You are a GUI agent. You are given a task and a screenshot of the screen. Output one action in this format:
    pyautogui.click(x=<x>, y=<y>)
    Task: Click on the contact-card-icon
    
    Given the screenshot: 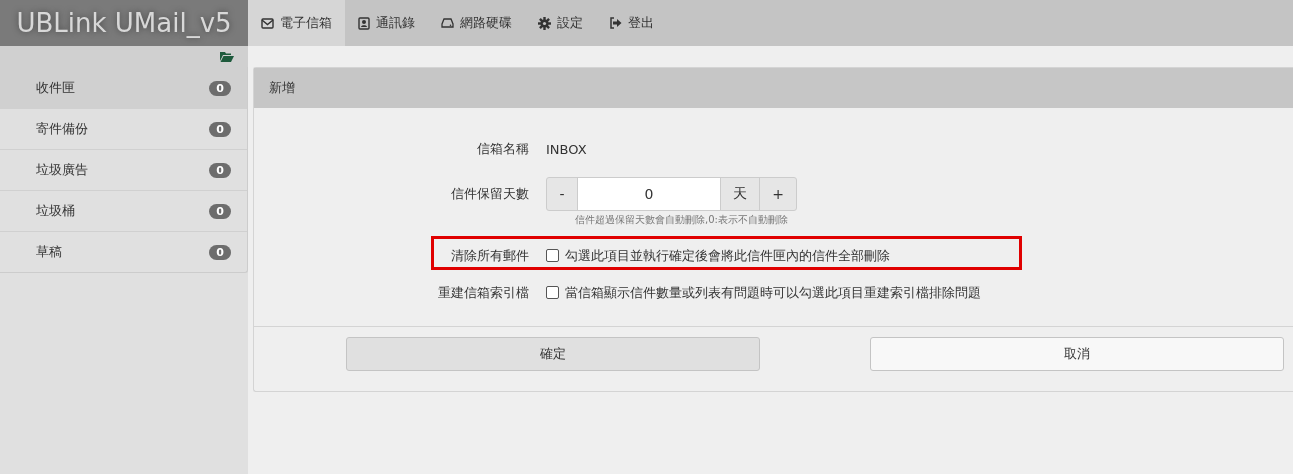 What is the action you would take?
    pyautogui.click(x=364, y=23)
    